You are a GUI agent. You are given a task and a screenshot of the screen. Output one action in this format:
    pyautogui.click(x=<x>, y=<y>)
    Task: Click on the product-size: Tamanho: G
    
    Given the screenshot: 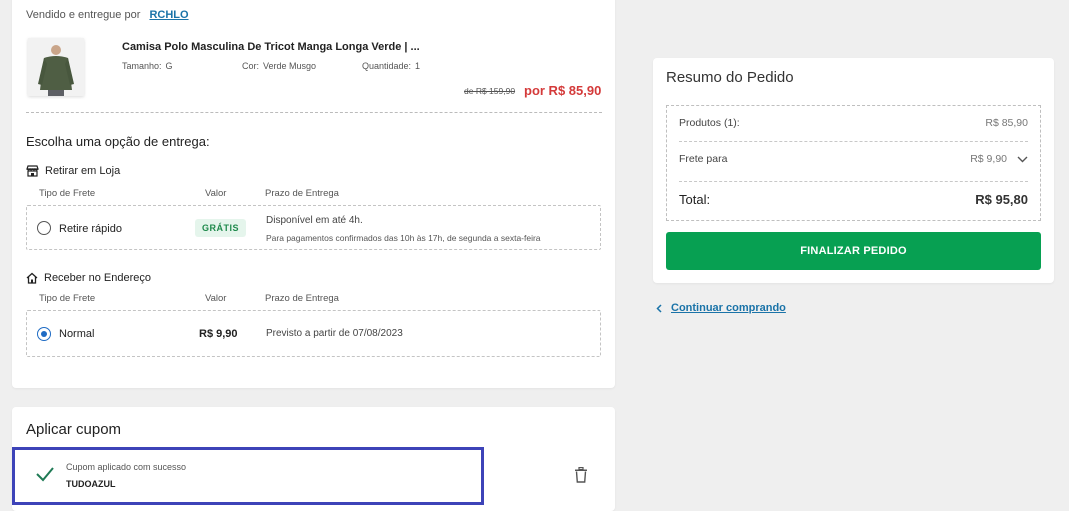 What is the action you would take?
    pyautogui.click(x=147, y=66)
    